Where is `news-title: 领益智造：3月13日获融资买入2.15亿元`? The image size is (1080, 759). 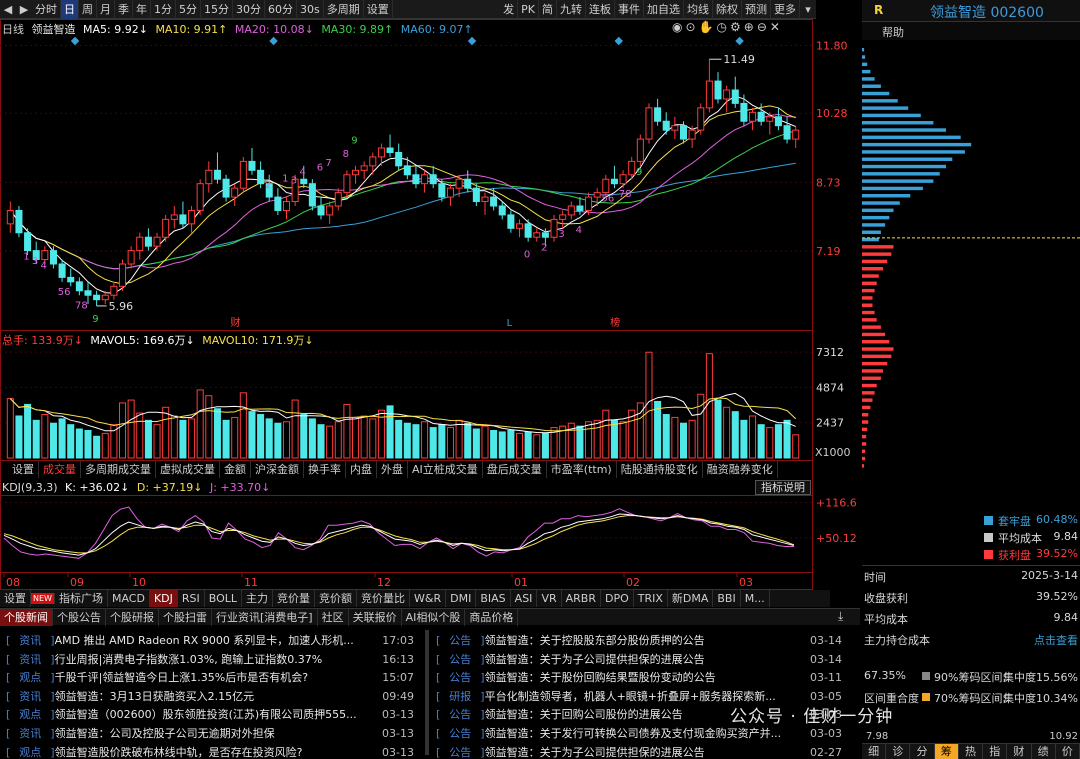
news-title: 领益智造：3月13日获融资买入2.15亿元 is located at coordinates (209, 696).